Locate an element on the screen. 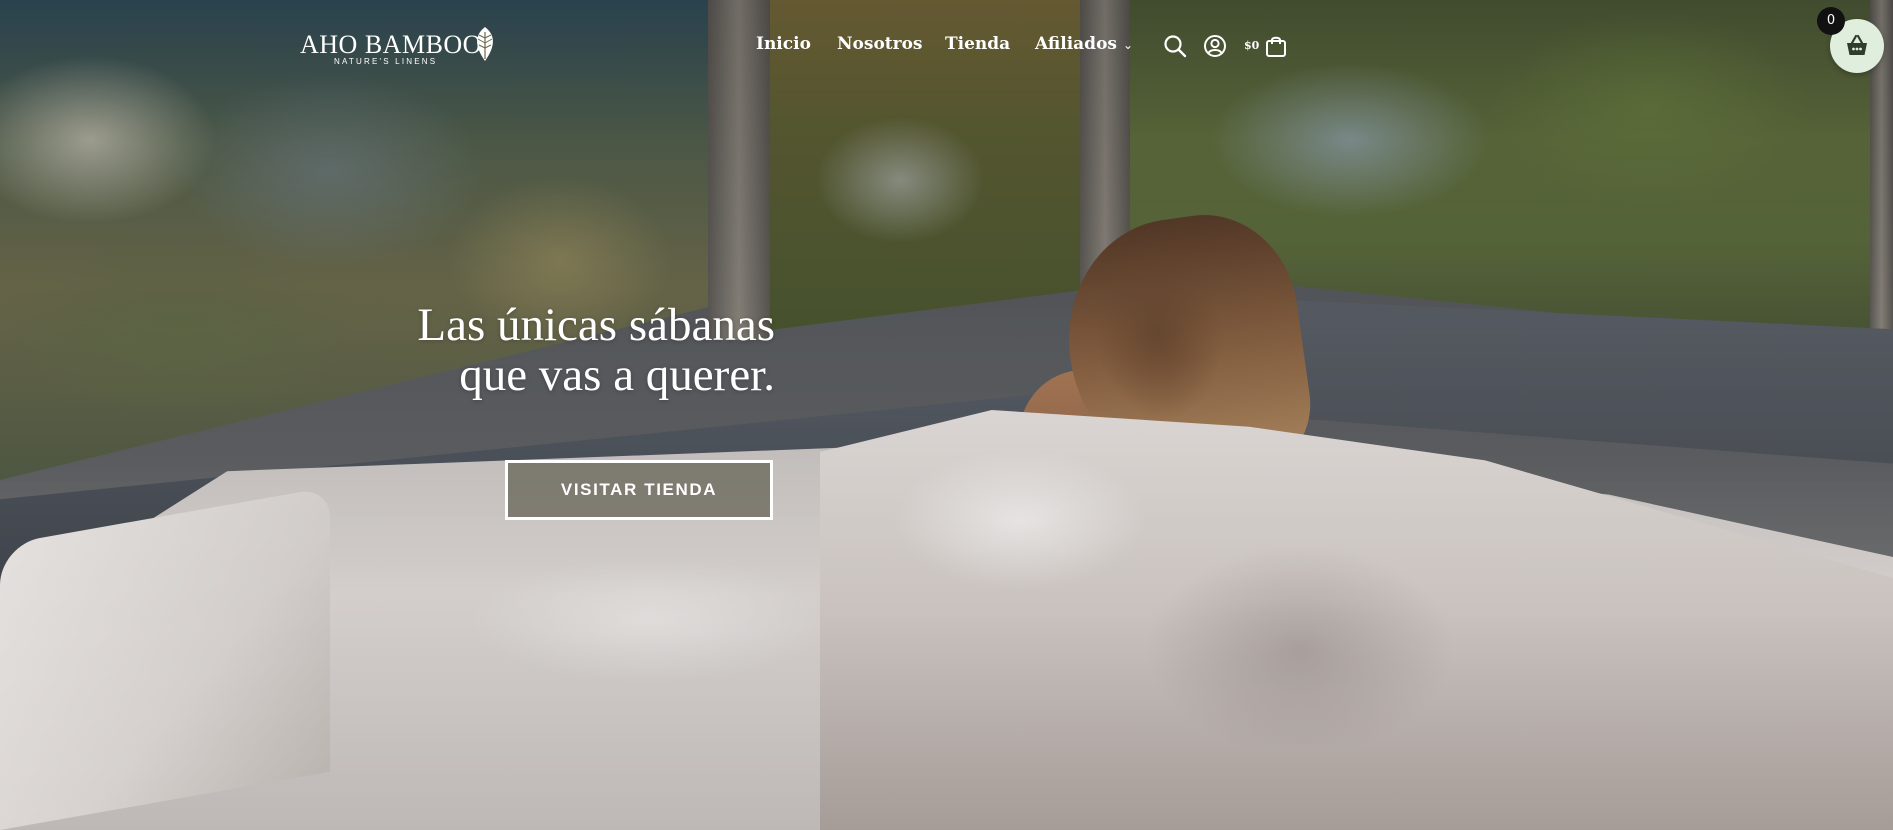 Image resolution: width=1893 pixels, height=830 pixels. nav-item-nosotros: Nosotros is located at coordinates (880, 44).